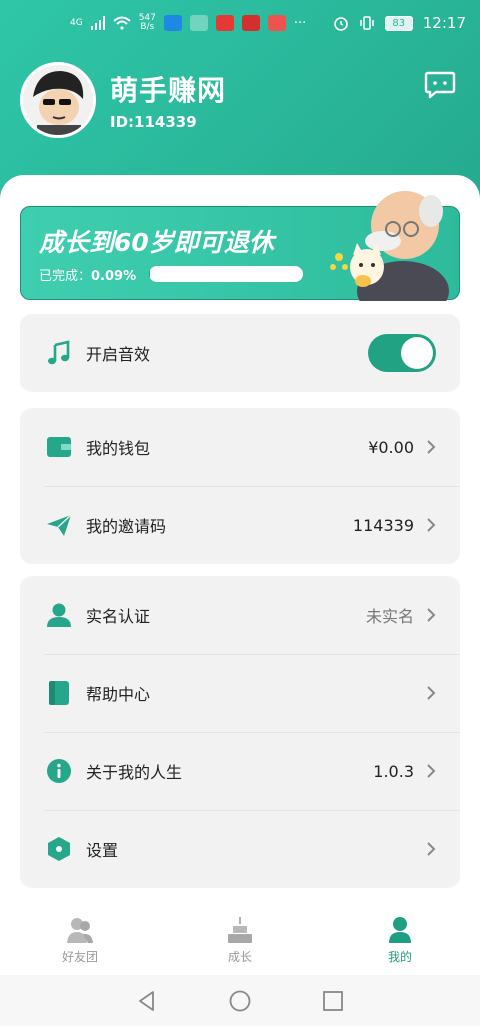  I want to click on bottom-tab-bar: 好友团 成长 我的, so click(240, 940).